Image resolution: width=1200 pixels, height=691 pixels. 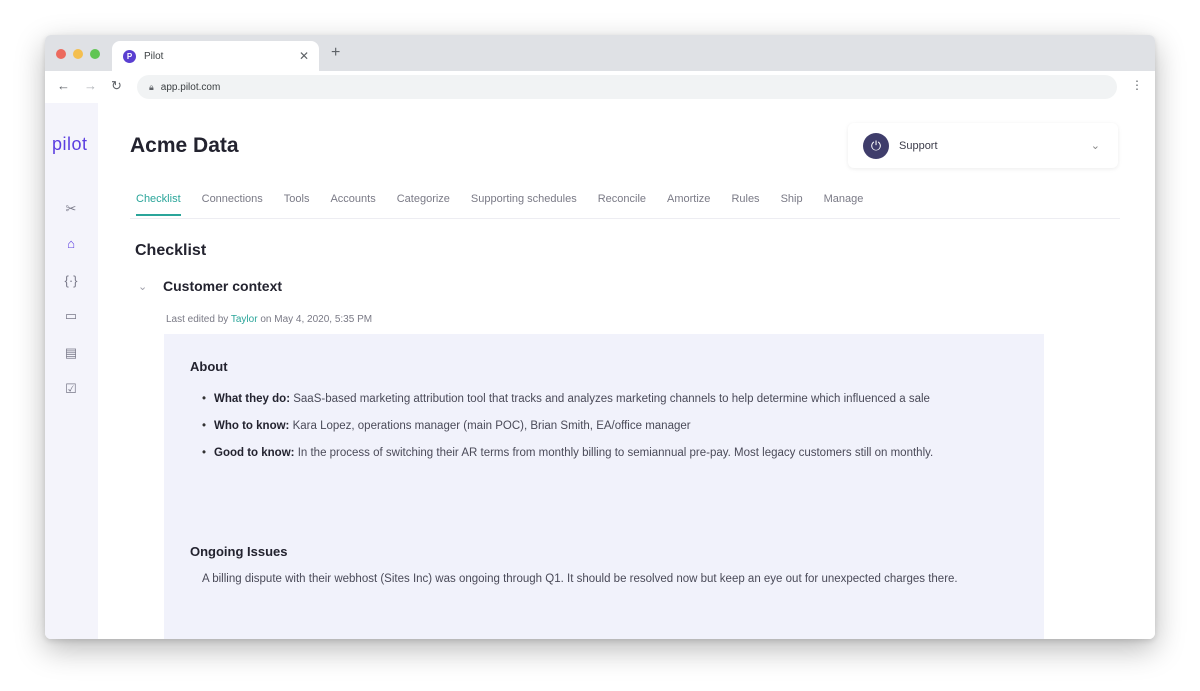 What do you see at coordinates (197, 319) in the screenshot?
I see `edited-prefix: Last edited by` at bounding box center [197, 319].